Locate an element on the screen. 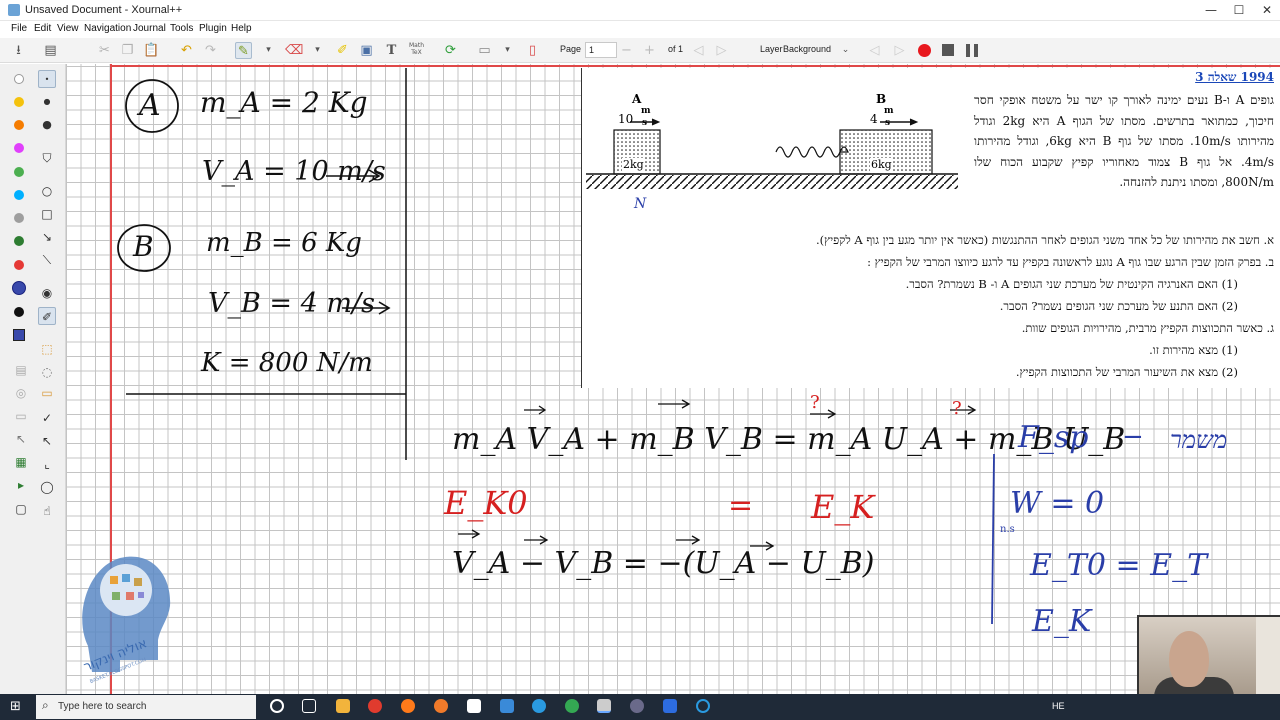 This screenshot has width=1280, height=720. arrow-icon: ↘ is located at coordinates (47, 237).